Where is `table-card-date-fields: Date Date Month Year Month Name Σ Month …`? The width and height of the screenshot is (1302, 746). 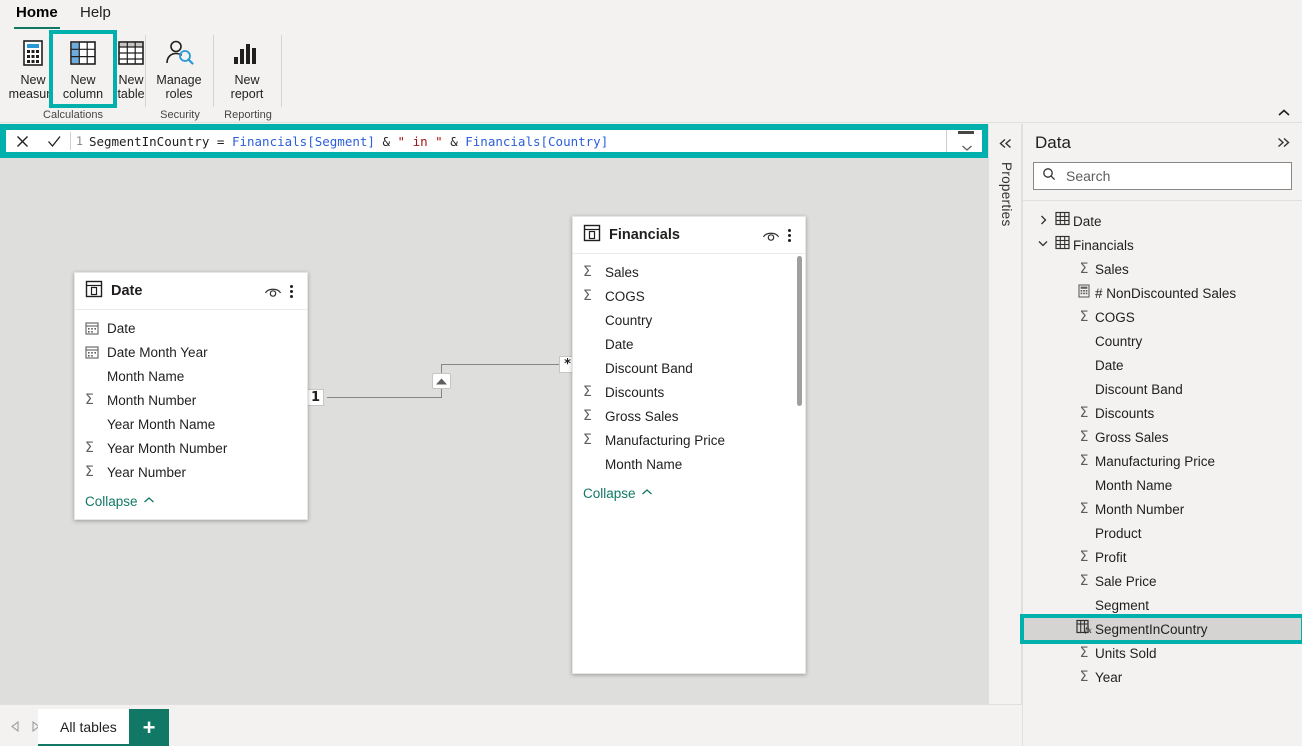
table-card-date-fields: Date Date Month Year Month Name Σ Month … is located at coordinates (191, 412).